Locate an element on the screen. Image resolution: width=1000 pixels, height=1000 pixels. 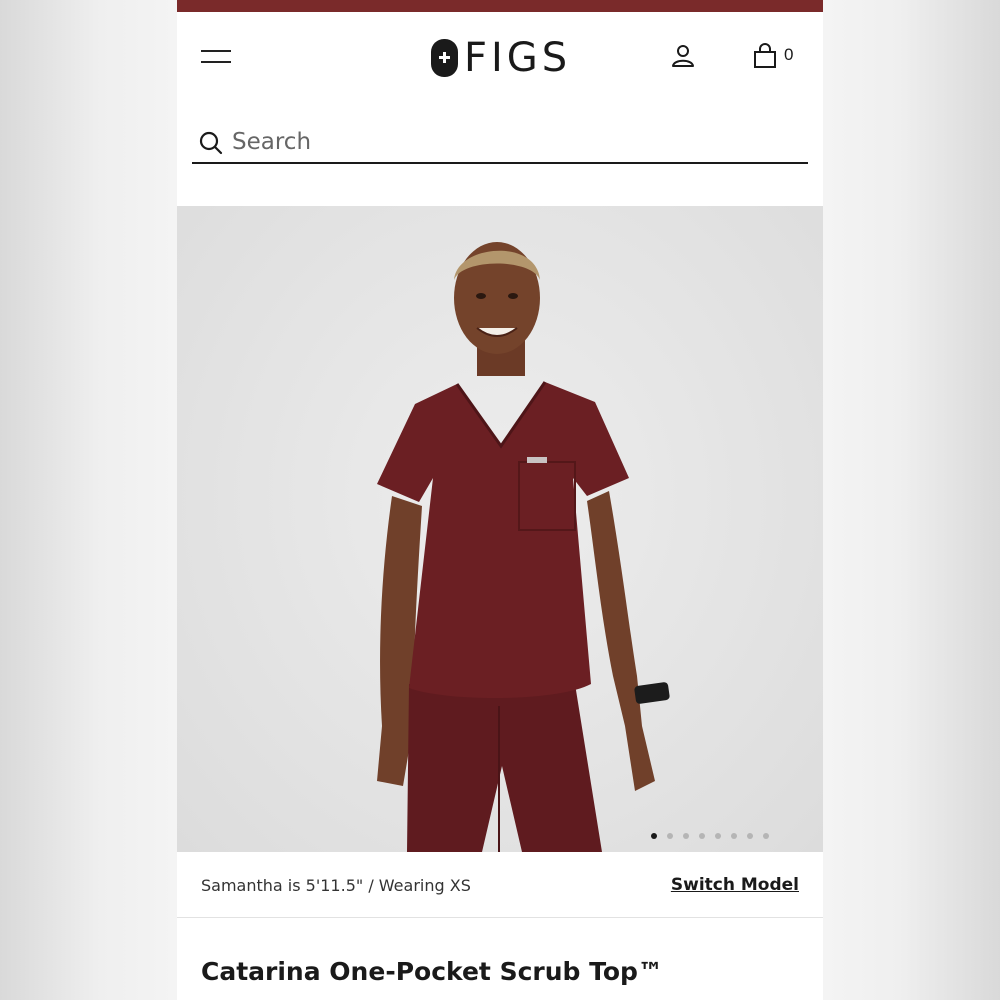
account-icon is located at coordinates (683, 56).